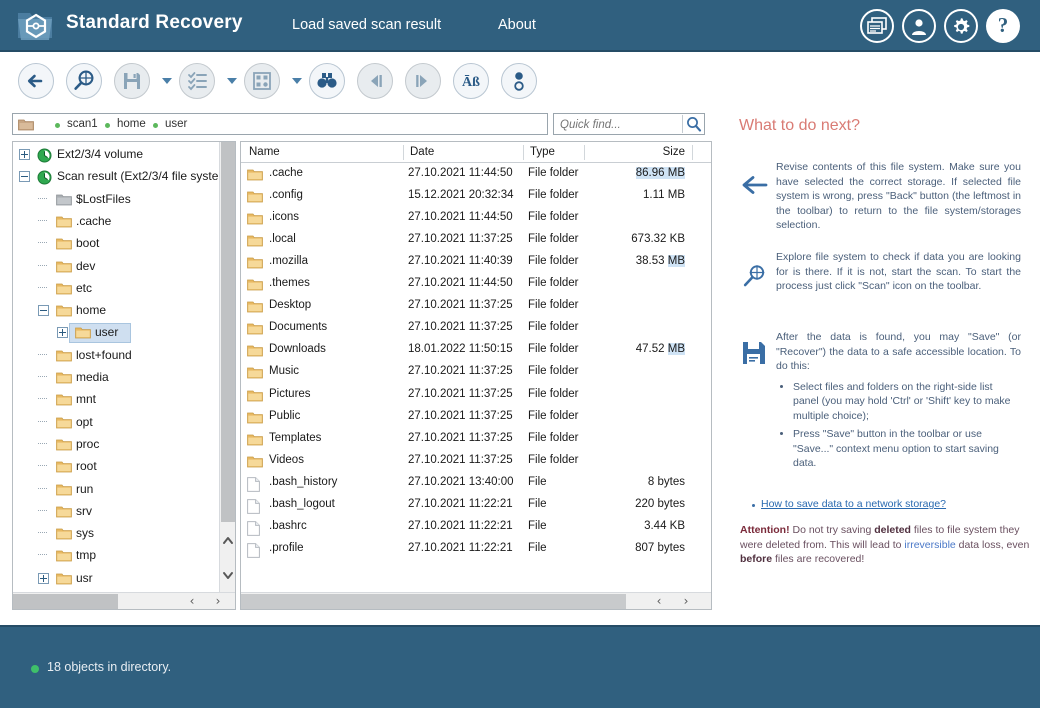 The image size is (1040, 708). Describe the element at coordinates (116, 177) in the screenshot. I see `tree-item-scan-result-ext2-3-4-file-system-8: Scan result (Ext2/3/4 file system; 8.` at that location.